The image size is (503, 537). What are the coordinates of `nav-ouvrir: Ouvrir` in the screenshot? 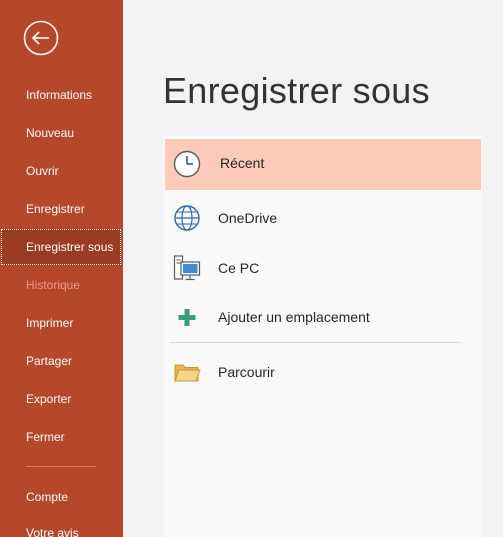 It's located at (61, 171).